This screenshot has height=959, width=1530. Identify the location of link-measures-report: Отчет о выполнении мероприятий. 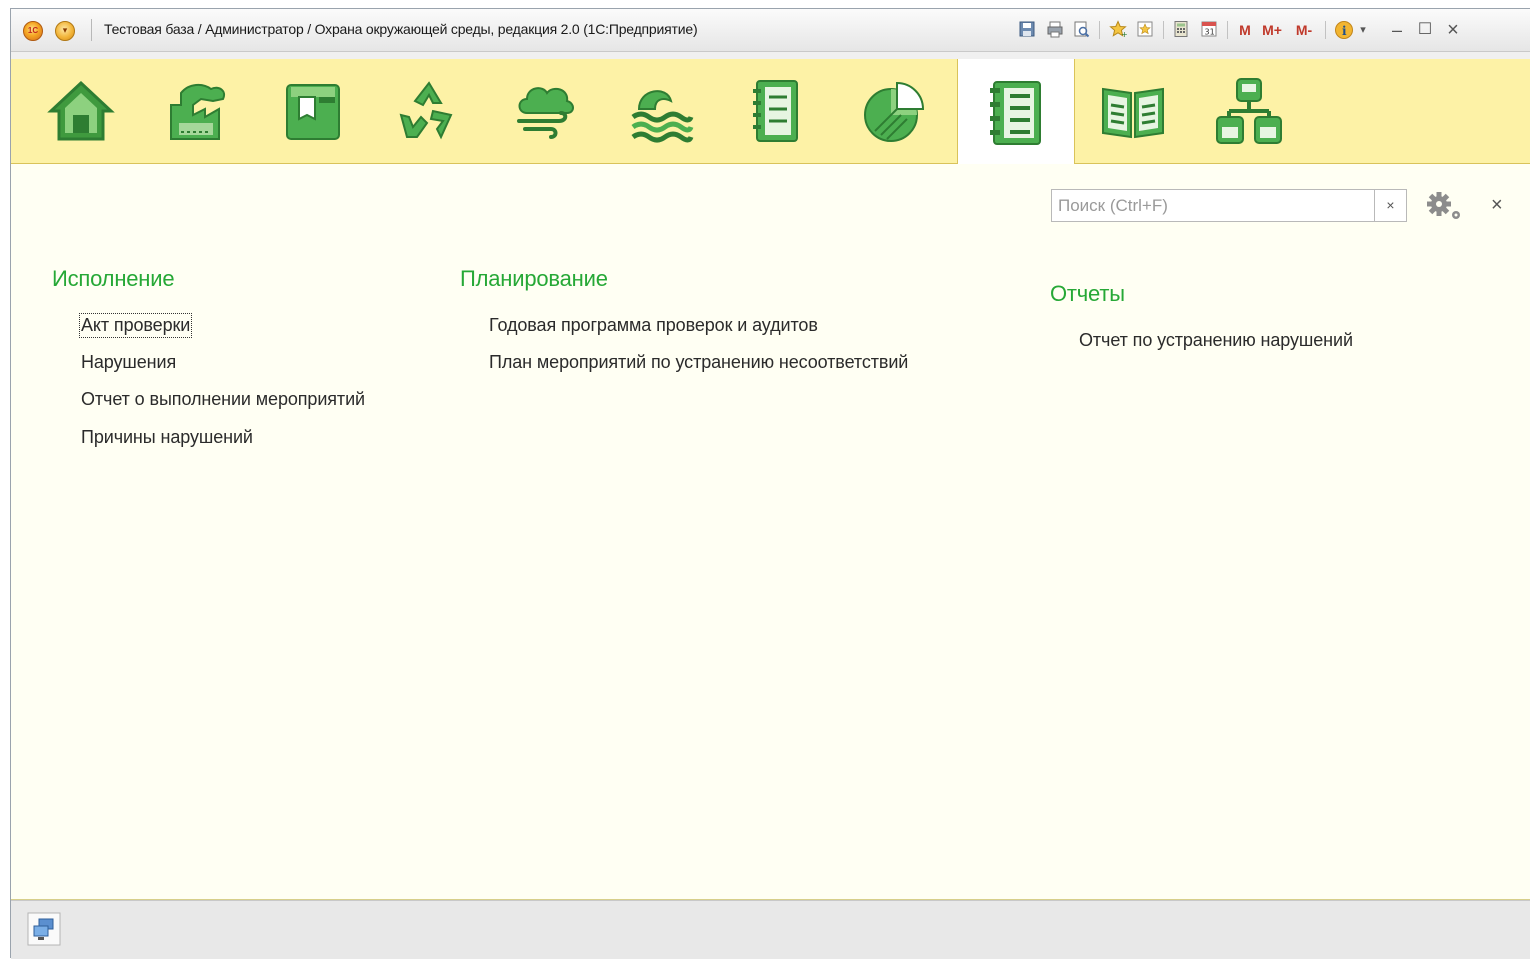
(223, 399).